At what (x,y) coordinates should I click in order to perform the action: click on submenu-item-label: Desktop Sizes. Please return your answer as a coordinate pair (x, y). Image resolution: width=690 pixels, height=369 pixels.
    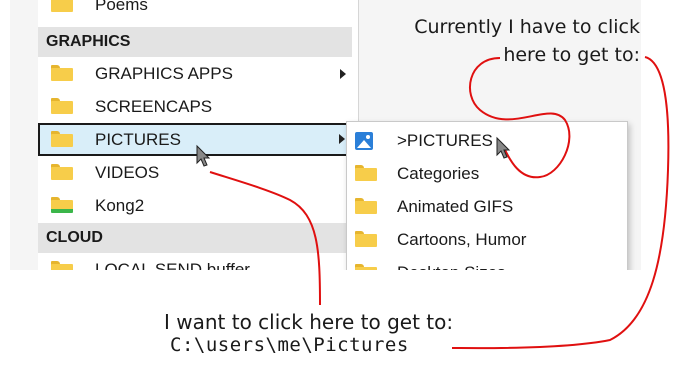
    Looking at the image, I should click on (451, 263).